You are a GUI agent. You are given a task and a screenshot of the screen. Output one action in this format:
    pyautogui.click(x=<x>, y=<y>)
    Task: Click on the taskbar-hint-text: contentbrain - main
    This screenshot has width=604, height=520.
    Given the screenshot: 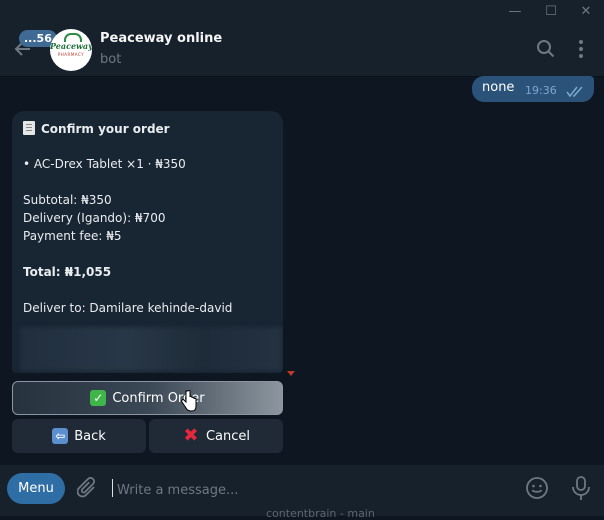 What is the action you would take?
    pyautogui.click(x=320, y=513)
    